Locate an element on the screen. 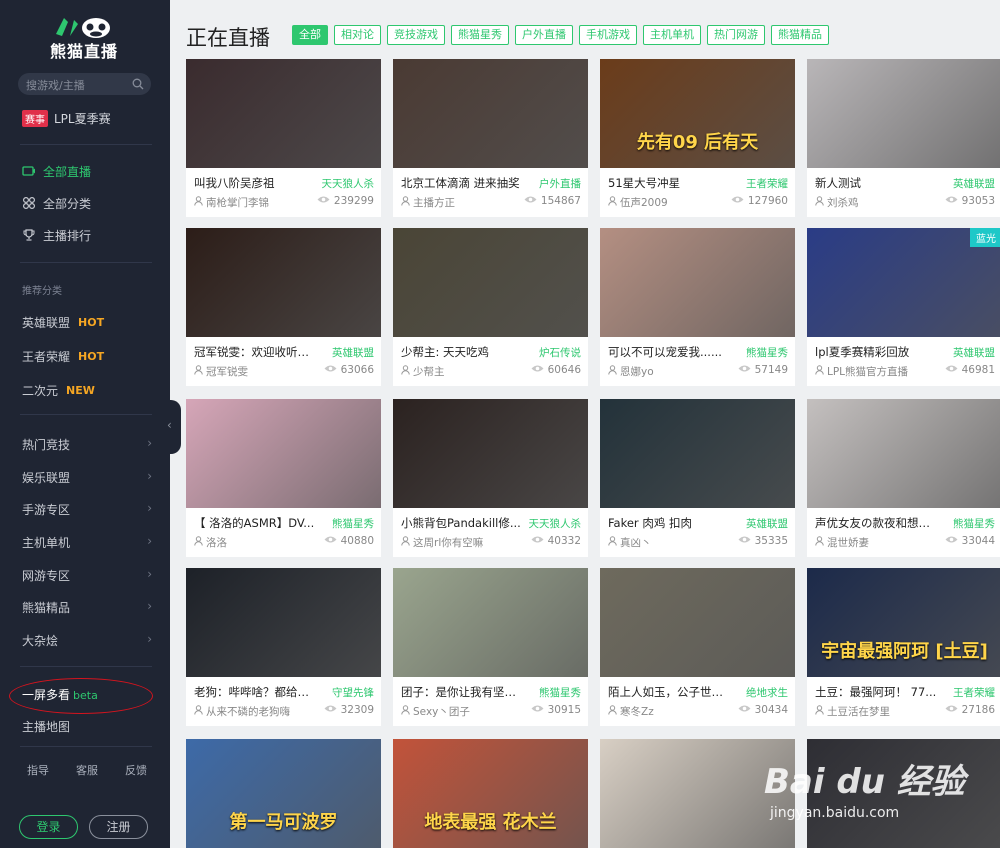 This screenshot has width=1000, height=848. stream-title: 51星大号冲星 is located at coordinates (670, 183).